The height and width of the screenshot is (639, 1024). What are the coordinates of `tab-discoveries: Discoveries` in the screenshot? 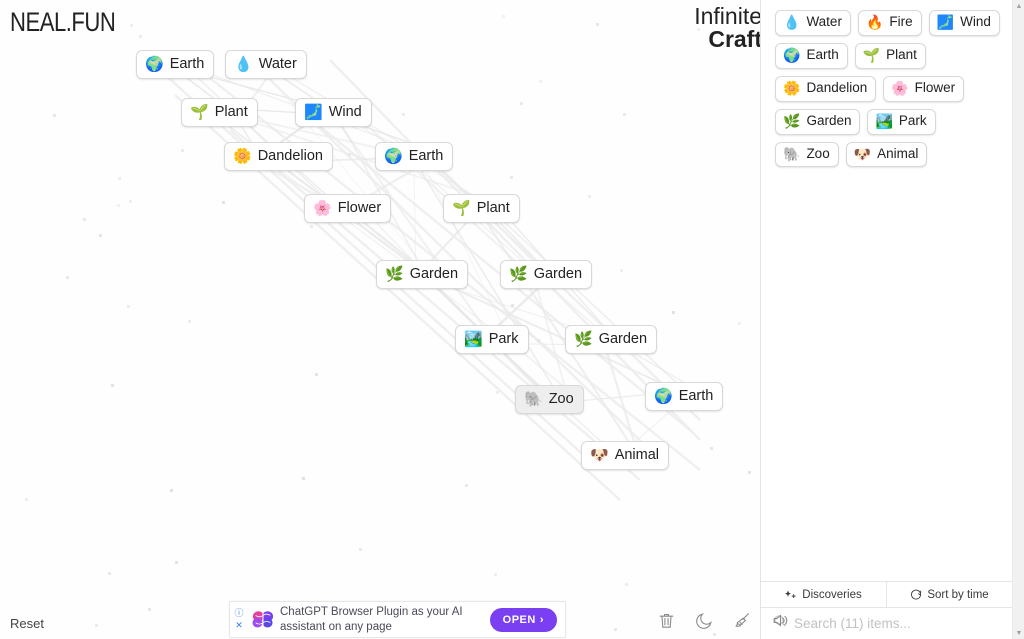 It's located at (823, 594).